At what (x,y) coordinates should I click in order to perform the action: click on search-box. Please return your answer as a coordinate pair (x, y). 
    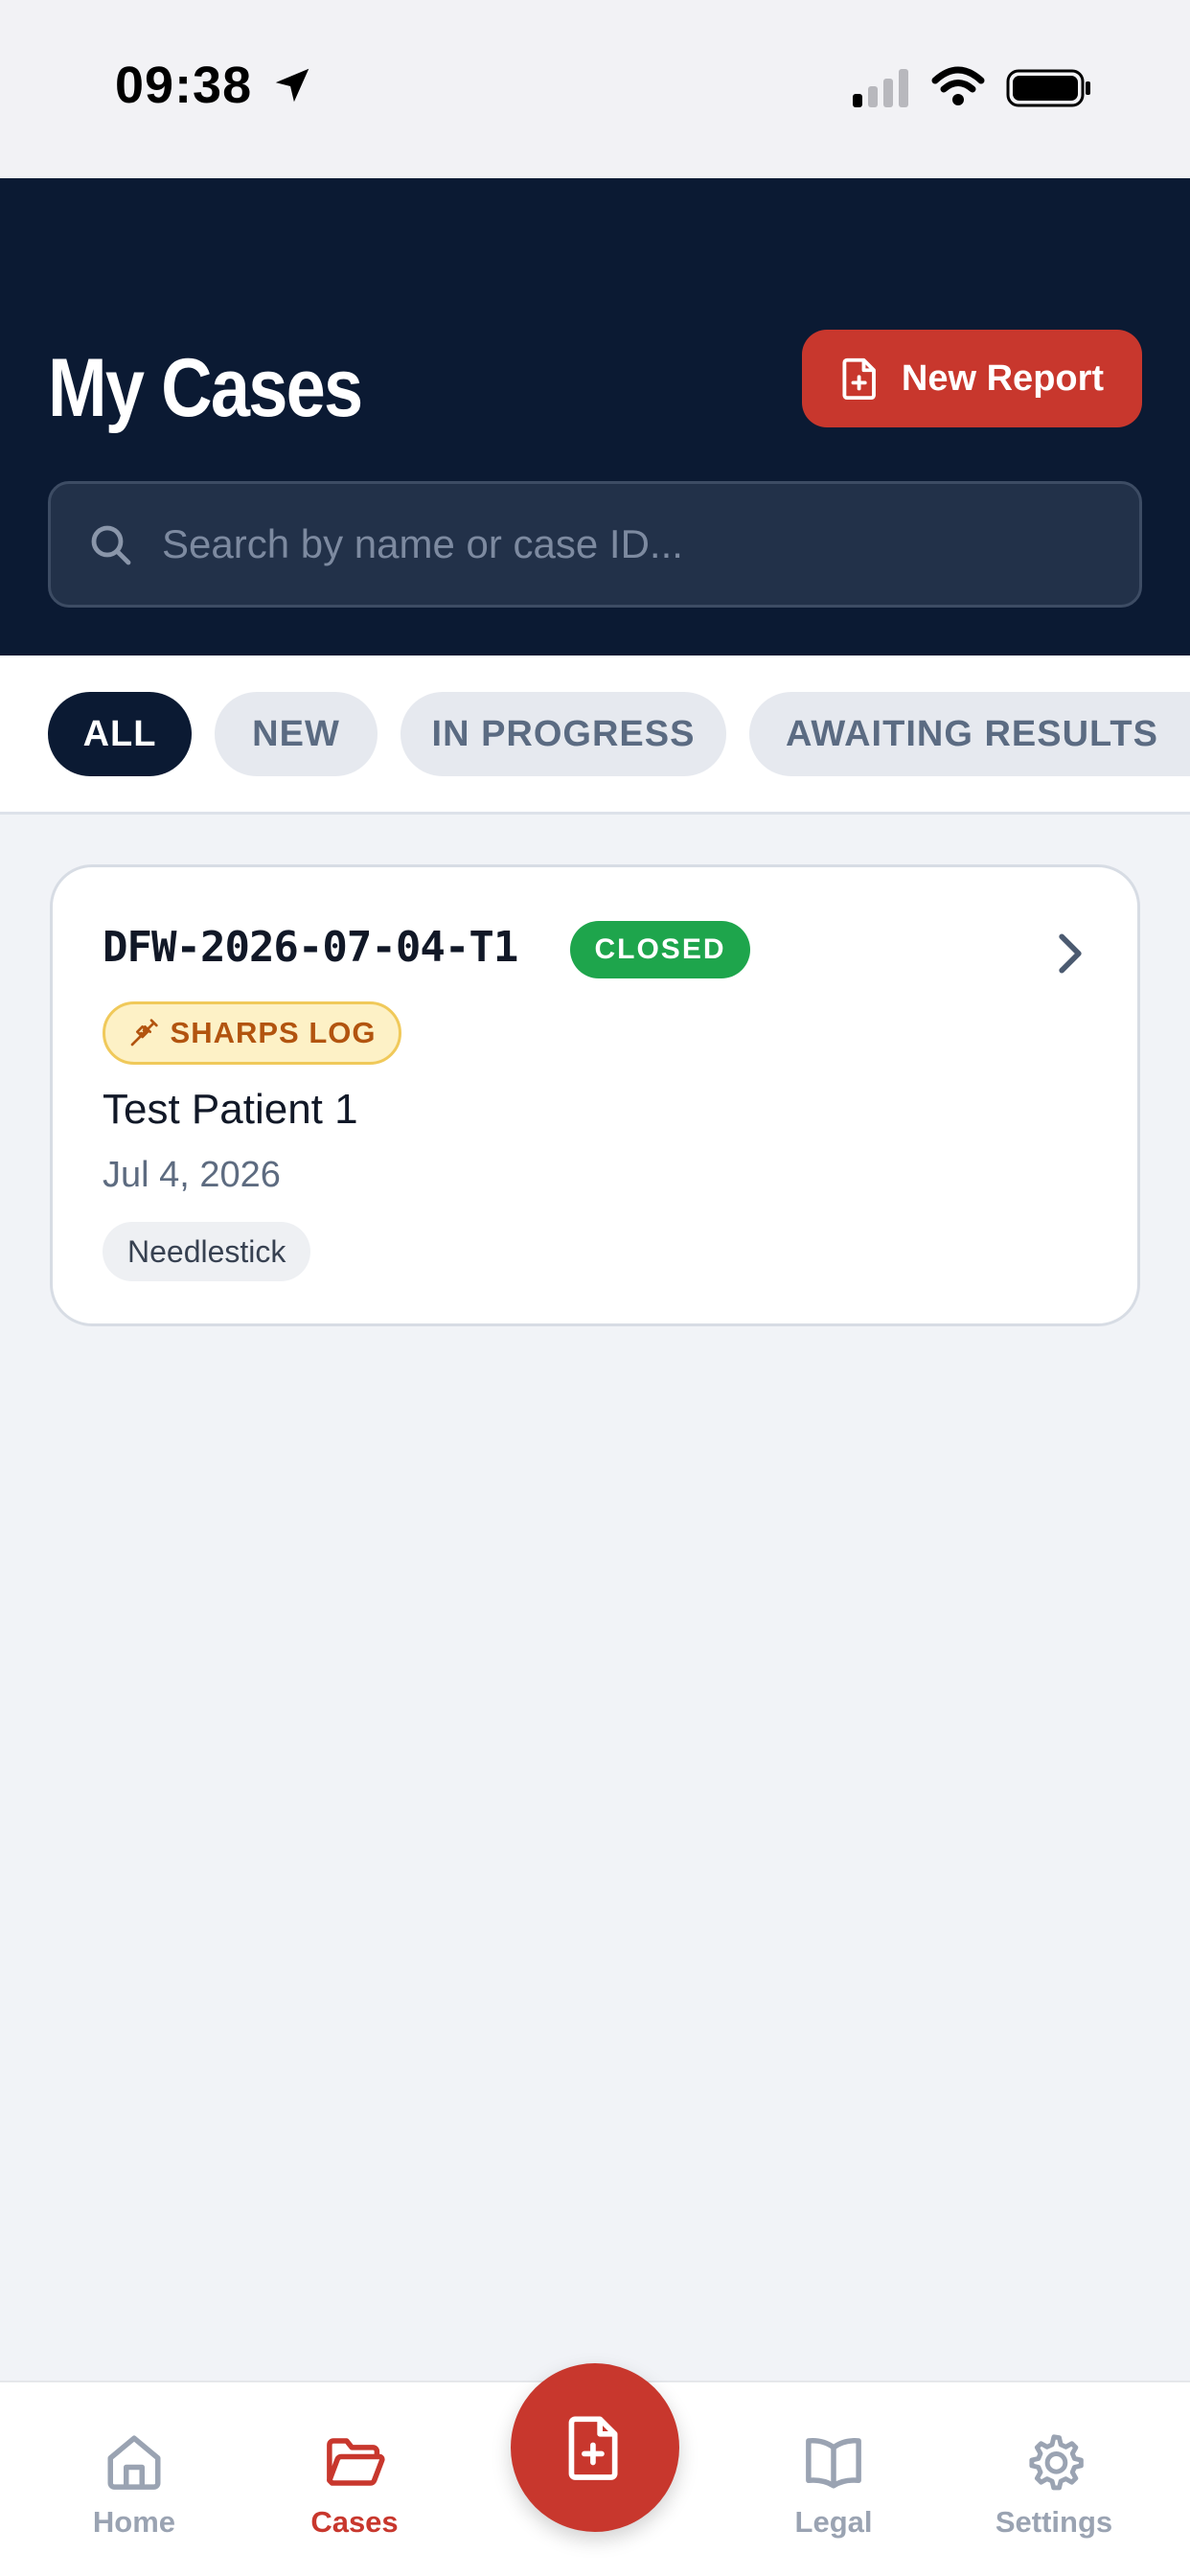
    Looking at the image, I should click on (595, 544).